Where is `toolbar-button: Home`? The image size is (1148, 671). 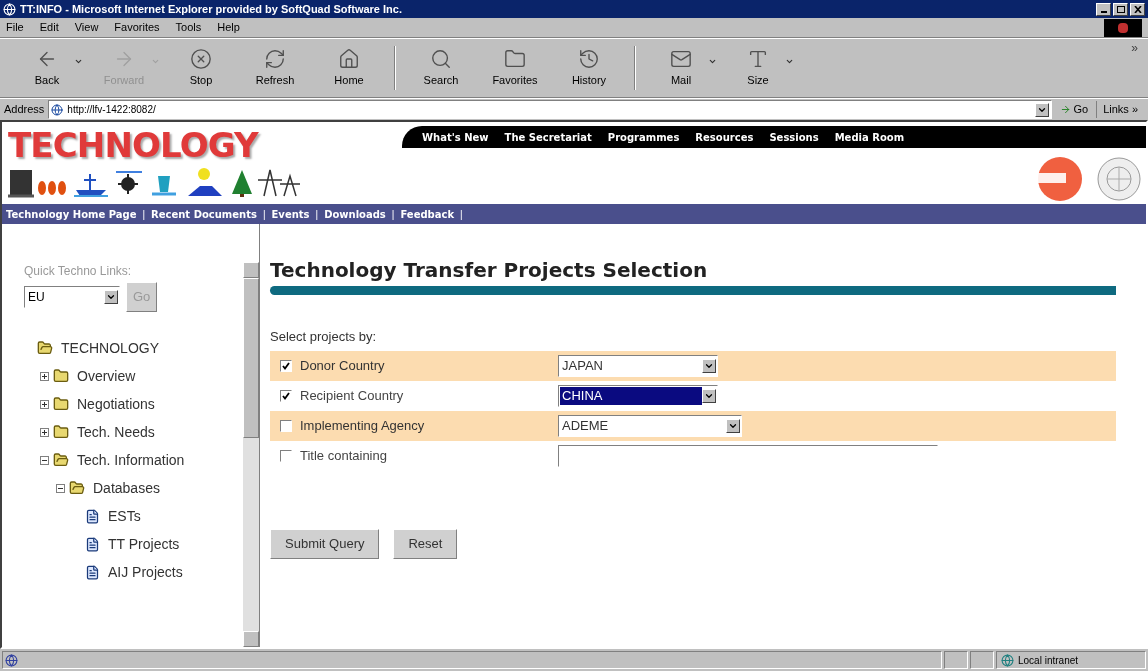
toolbar-button: Home is located at coordinates (349, 68).